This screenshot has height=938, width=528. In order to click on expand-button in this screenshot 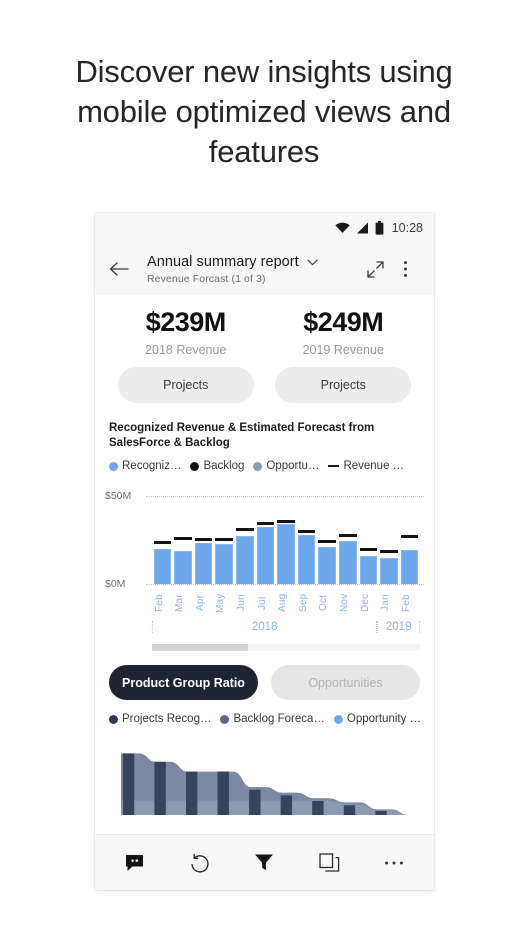, I will do `click(375, 269)`.